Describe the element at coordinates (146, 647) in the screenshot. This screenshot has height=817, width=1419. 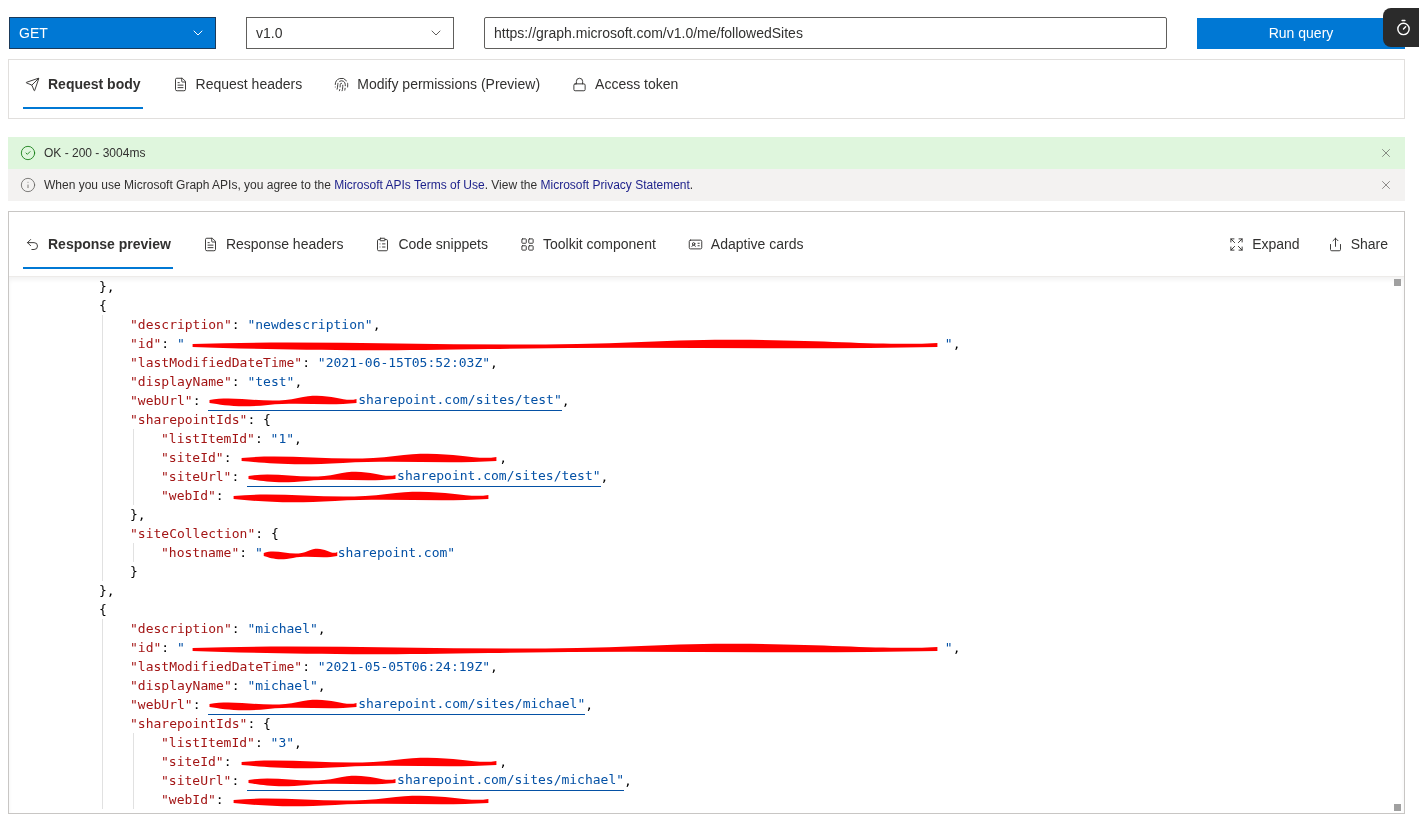
I see `json-key: "id"` at that location.